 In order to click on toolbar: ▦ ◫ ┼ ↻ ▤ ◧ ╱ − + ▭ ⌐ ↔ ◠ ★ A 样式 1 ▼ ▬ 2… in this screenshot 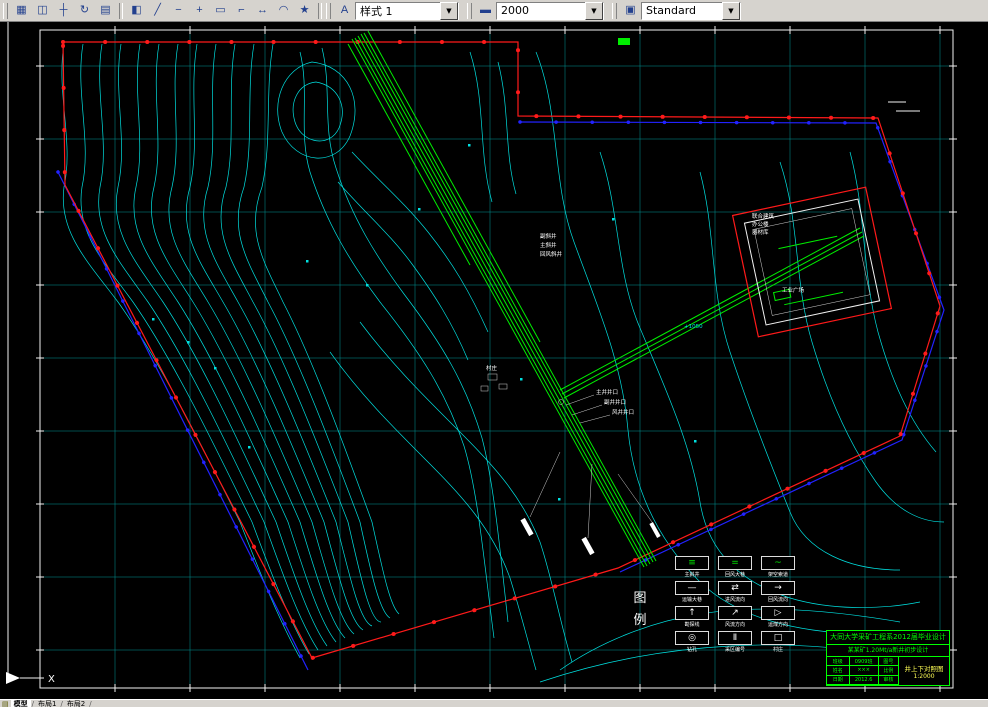, I will do `click(494, 11)`.